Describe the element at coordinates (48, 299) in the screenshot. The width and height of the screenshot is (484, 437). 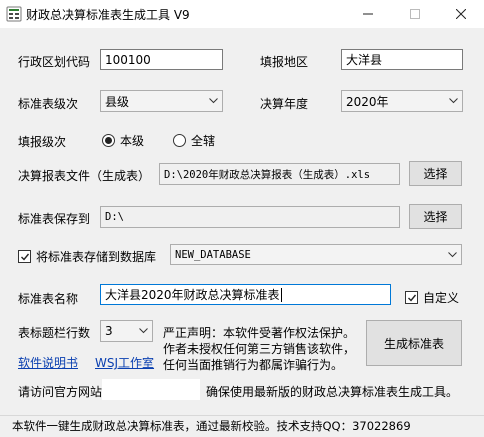
I see `table-name-label: 标准表名称` at that location.